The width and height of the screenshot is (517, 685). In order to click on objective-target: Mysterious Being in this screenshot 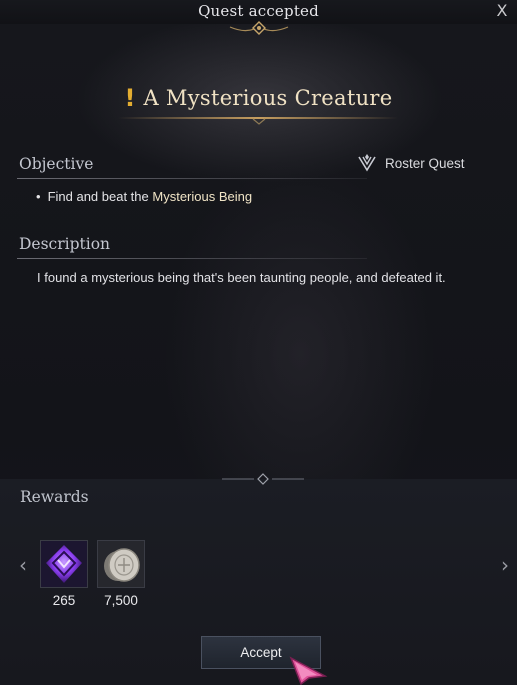, I will do `click(202, 196)`.